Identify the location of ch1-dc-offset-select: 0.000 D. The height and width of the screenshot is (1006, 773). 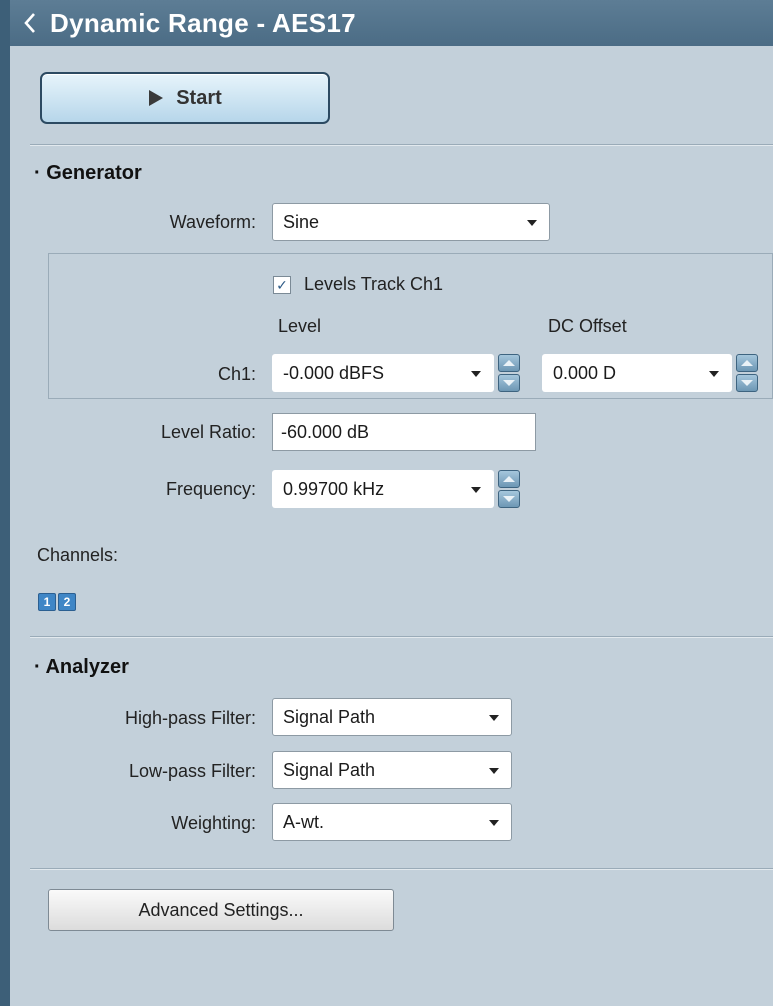
(637, 373).